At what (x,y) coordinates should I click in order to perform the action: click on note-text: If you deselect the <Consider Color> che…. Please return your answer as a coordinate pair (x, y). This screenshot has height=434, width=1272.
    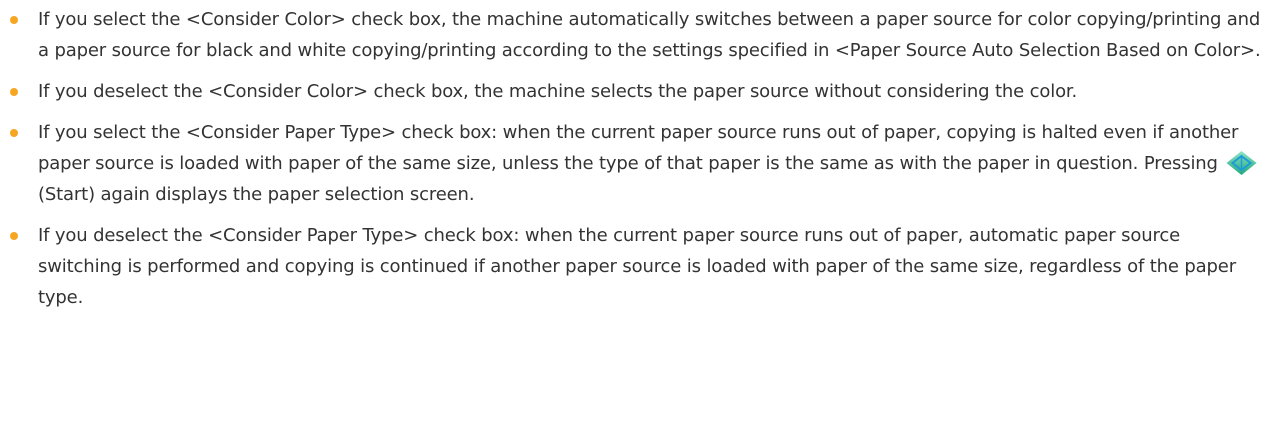
    Looking at the image, I should click on (558, 91).